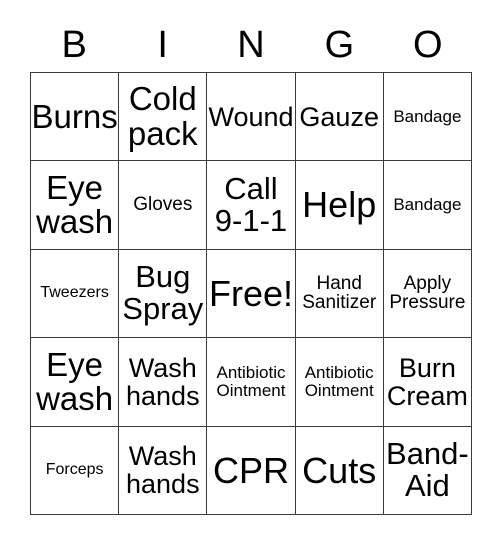 The height and width of the screenshot is (544, 500). I want to click on bingo-cell: Gauze, so click(339, 117).